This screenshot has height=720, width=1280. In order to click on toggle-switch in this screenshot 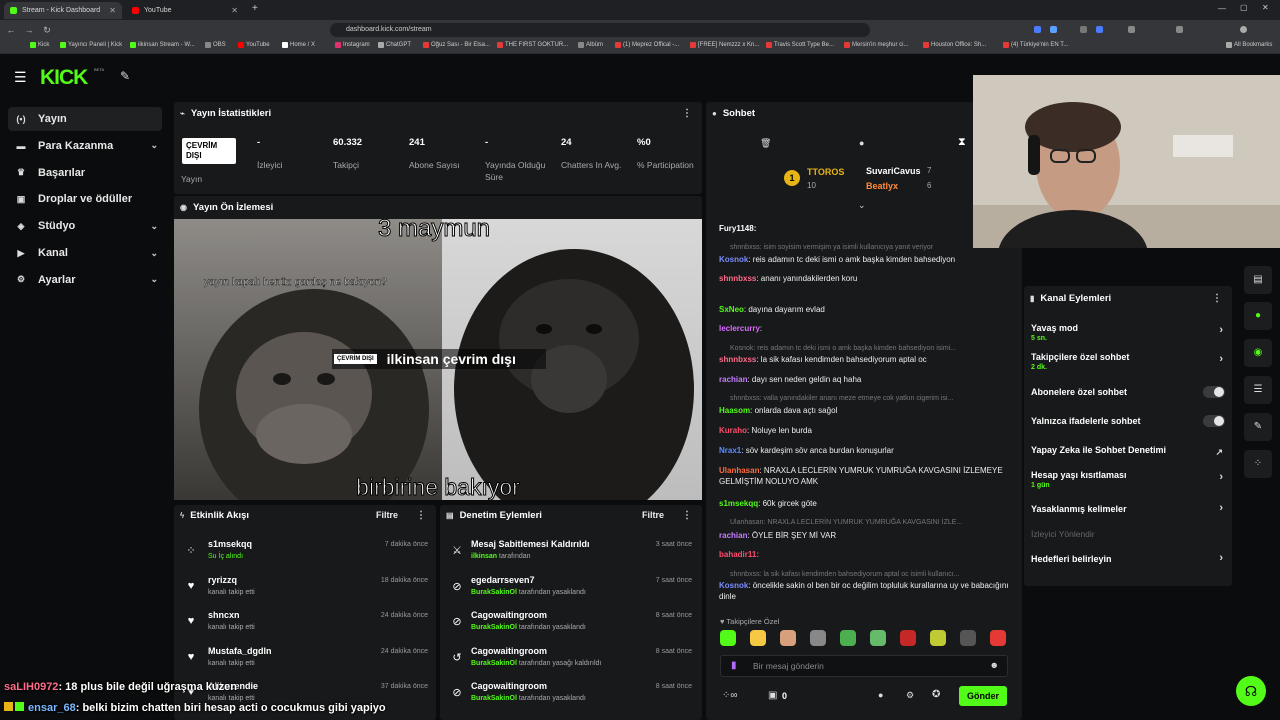, I will do `click(1214, 421)`.